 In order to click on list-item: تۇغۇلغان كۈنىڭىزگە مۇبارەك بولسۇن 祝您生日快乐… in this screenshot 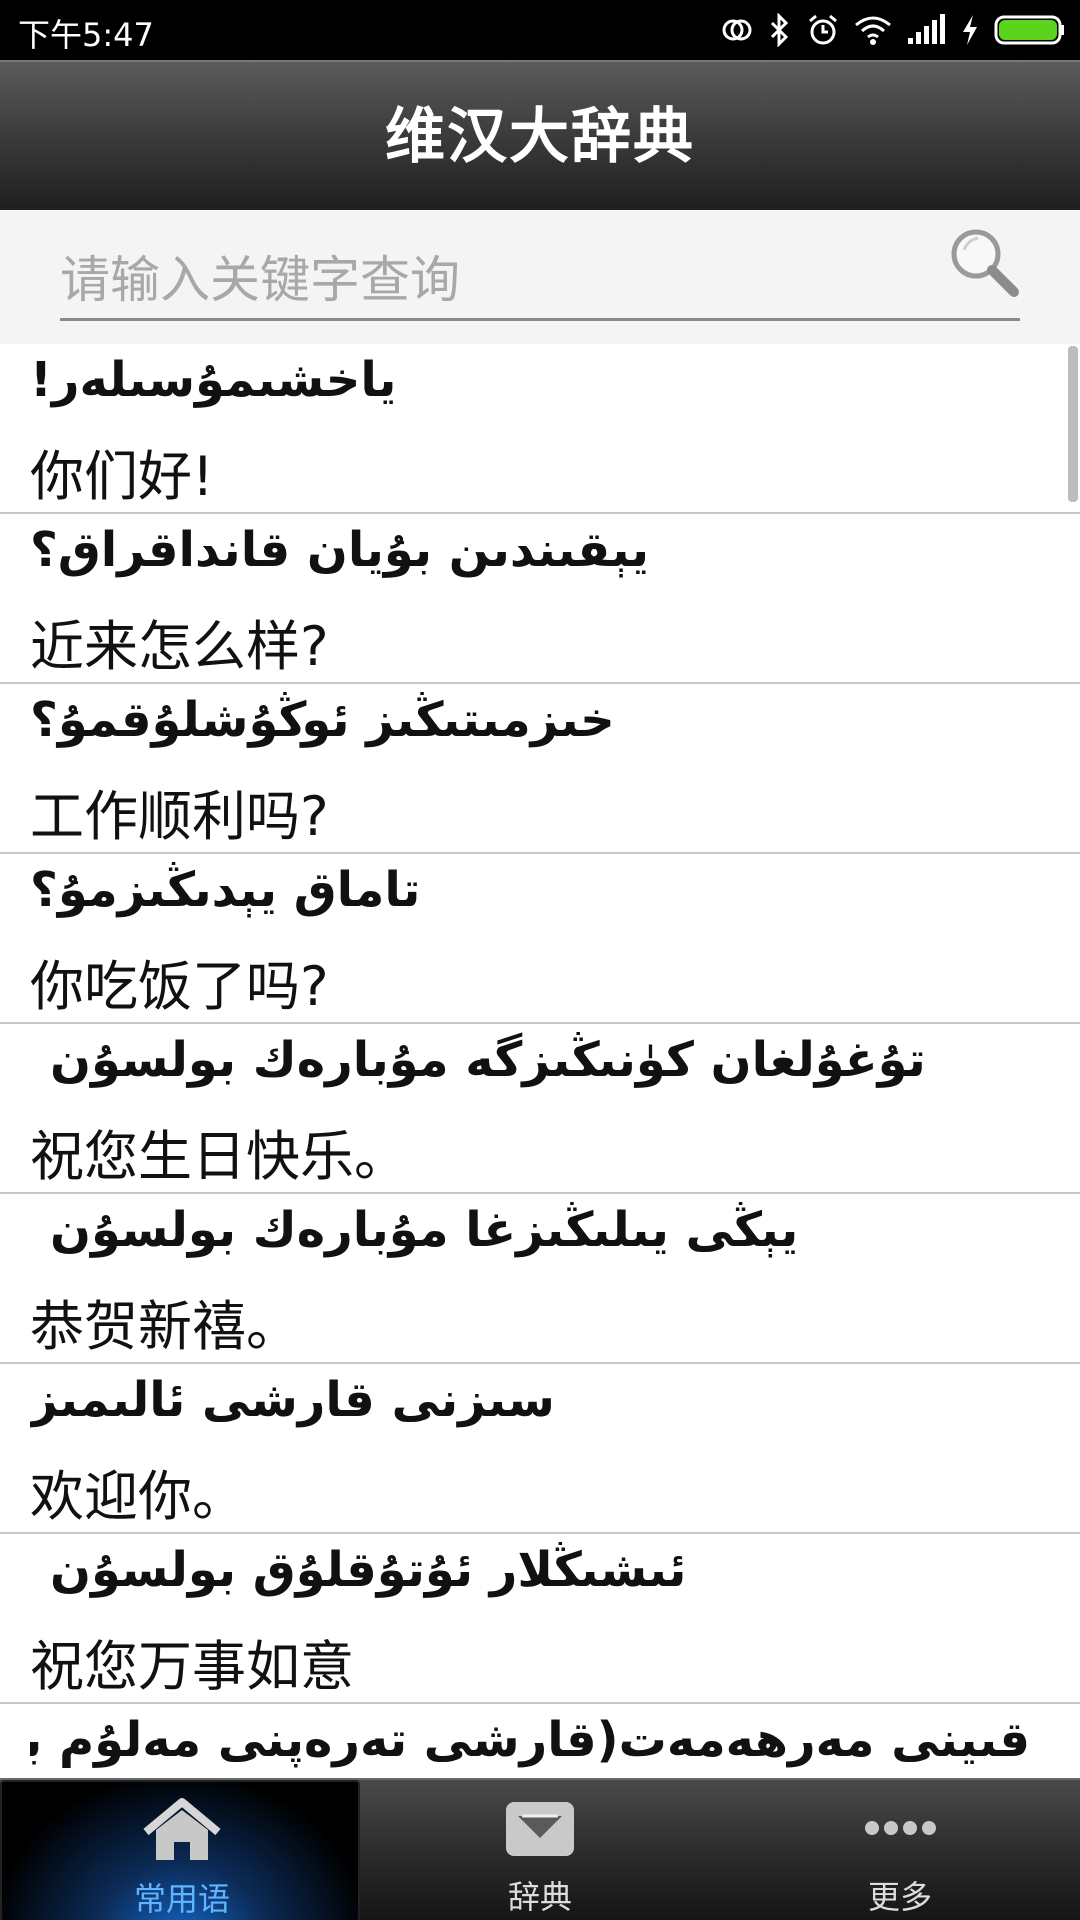, I will do `click(540, 1109)`.